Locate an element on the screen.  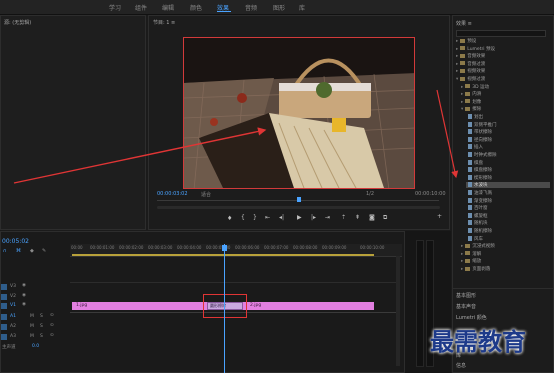
arrow-to-program-monitor is located at coordinates (140, 155).